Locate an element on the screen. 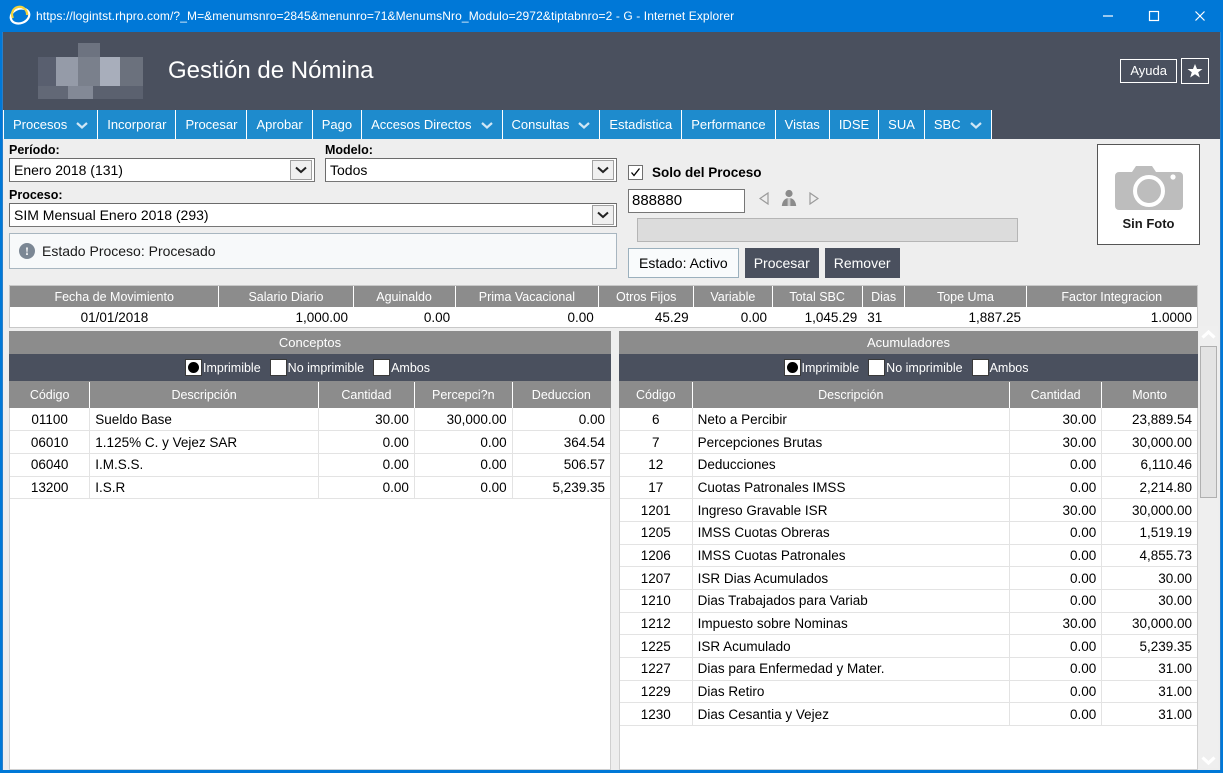 Image resolution: width=1223 pixels, height=773 pixels. nav-item-idse: IDSE is located at coordinates (854, 124).